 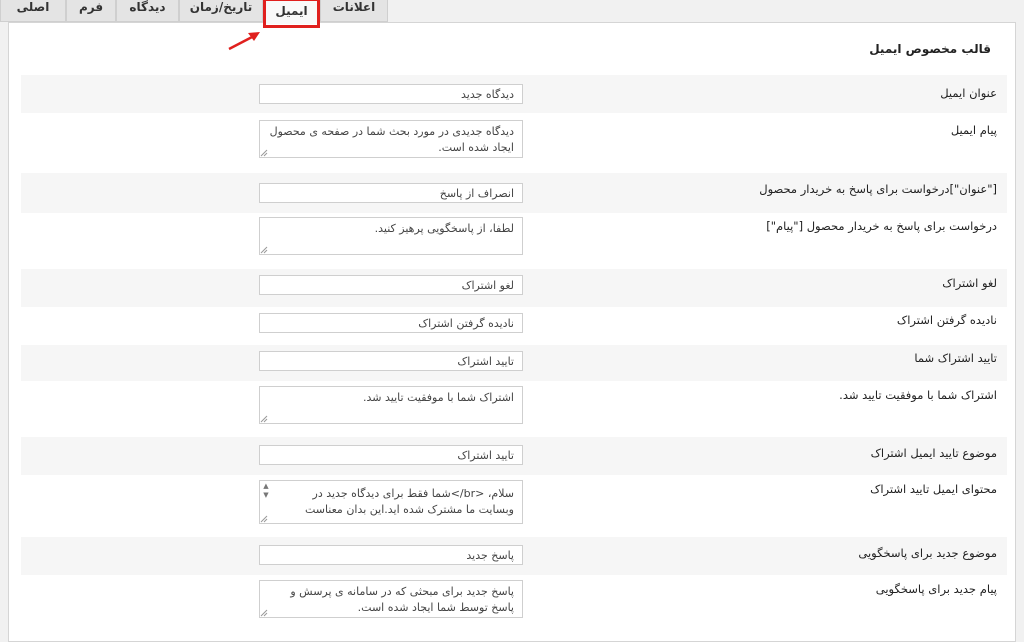 I want to click on field-label: نادیده گرفتن اشتراک, so click(x=946, y=320).